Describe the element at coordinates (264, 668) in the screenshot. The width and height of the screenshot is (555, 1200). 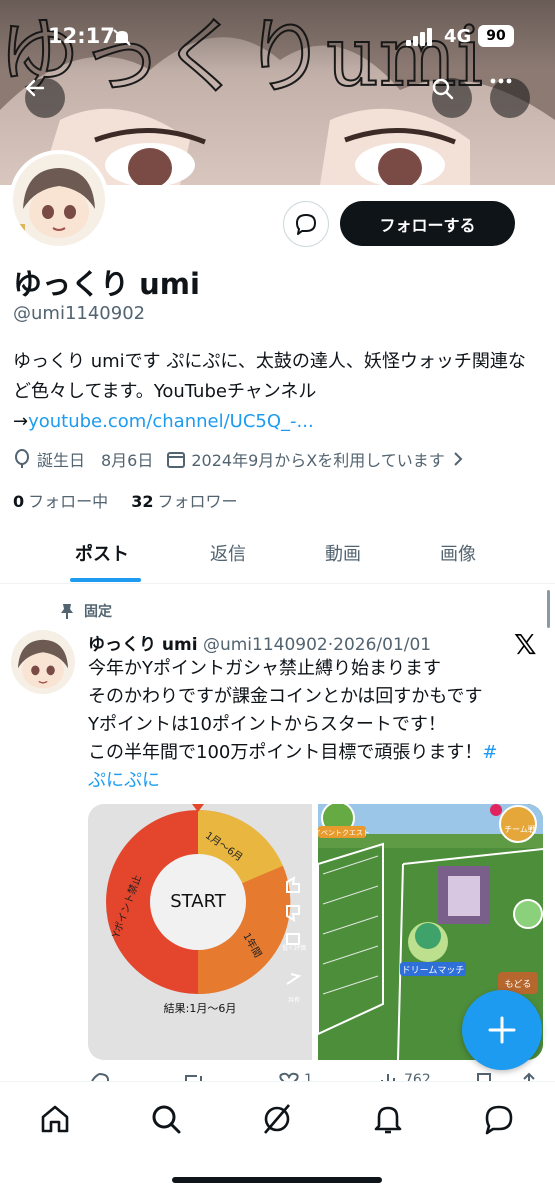
I see `post-line: 今年かYポイントガシャ禁止縛り始まります` at that location.